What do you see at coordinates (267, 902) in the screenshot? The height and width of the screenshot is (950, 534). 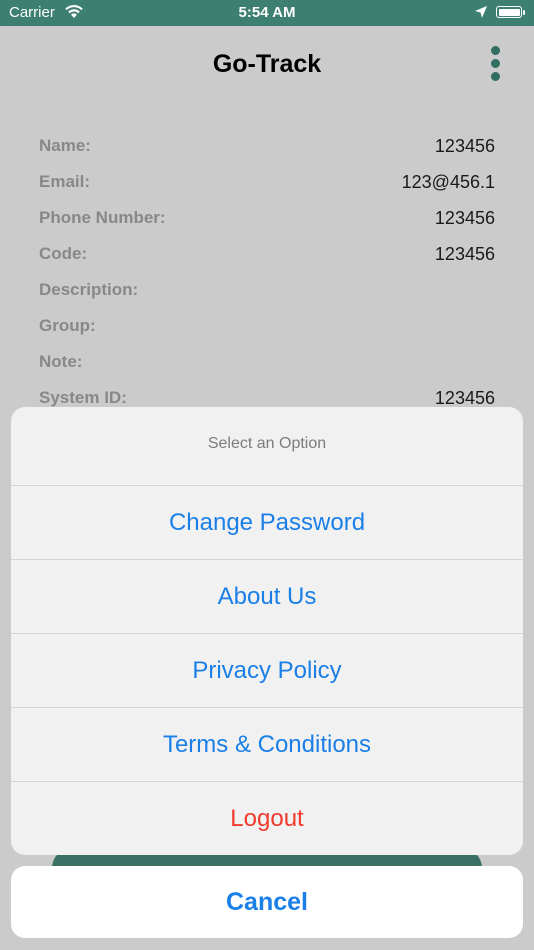 I see `cancel-button: Cancel` at bounding box center [267, 902].